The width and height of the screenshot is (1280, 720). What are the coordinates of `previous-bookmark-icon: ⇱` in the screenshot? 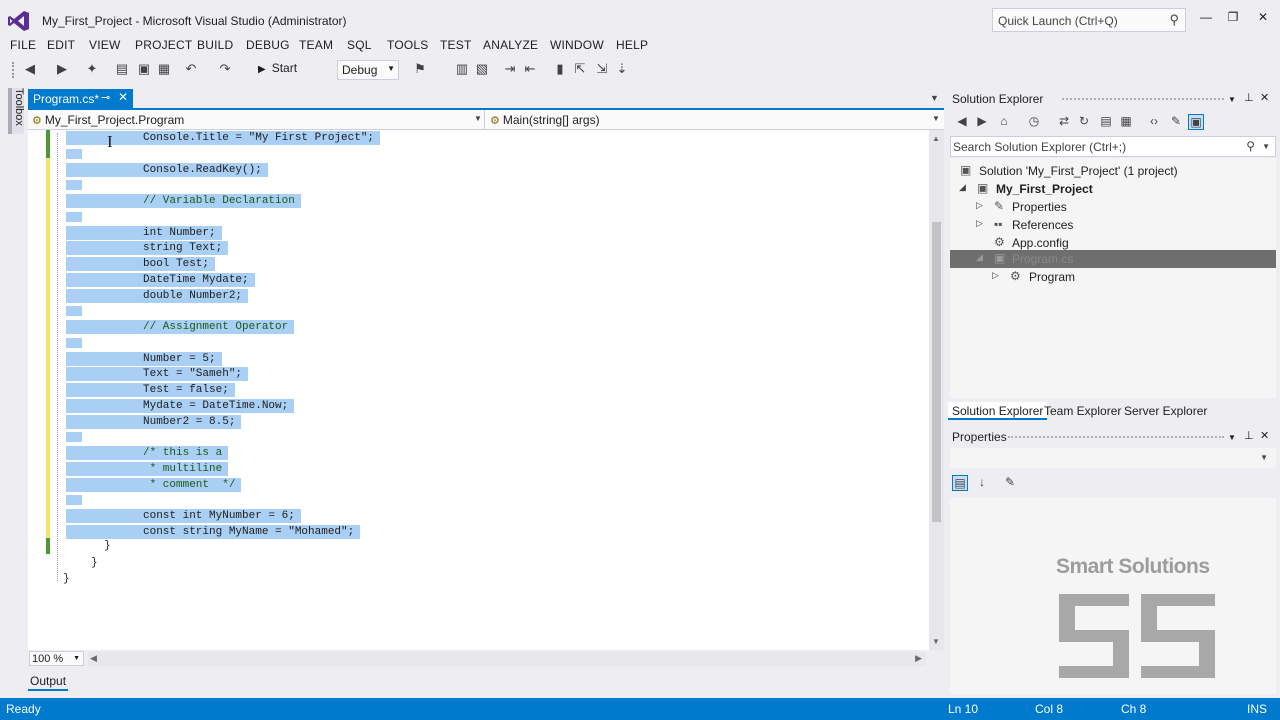 It's located at (580, 69).